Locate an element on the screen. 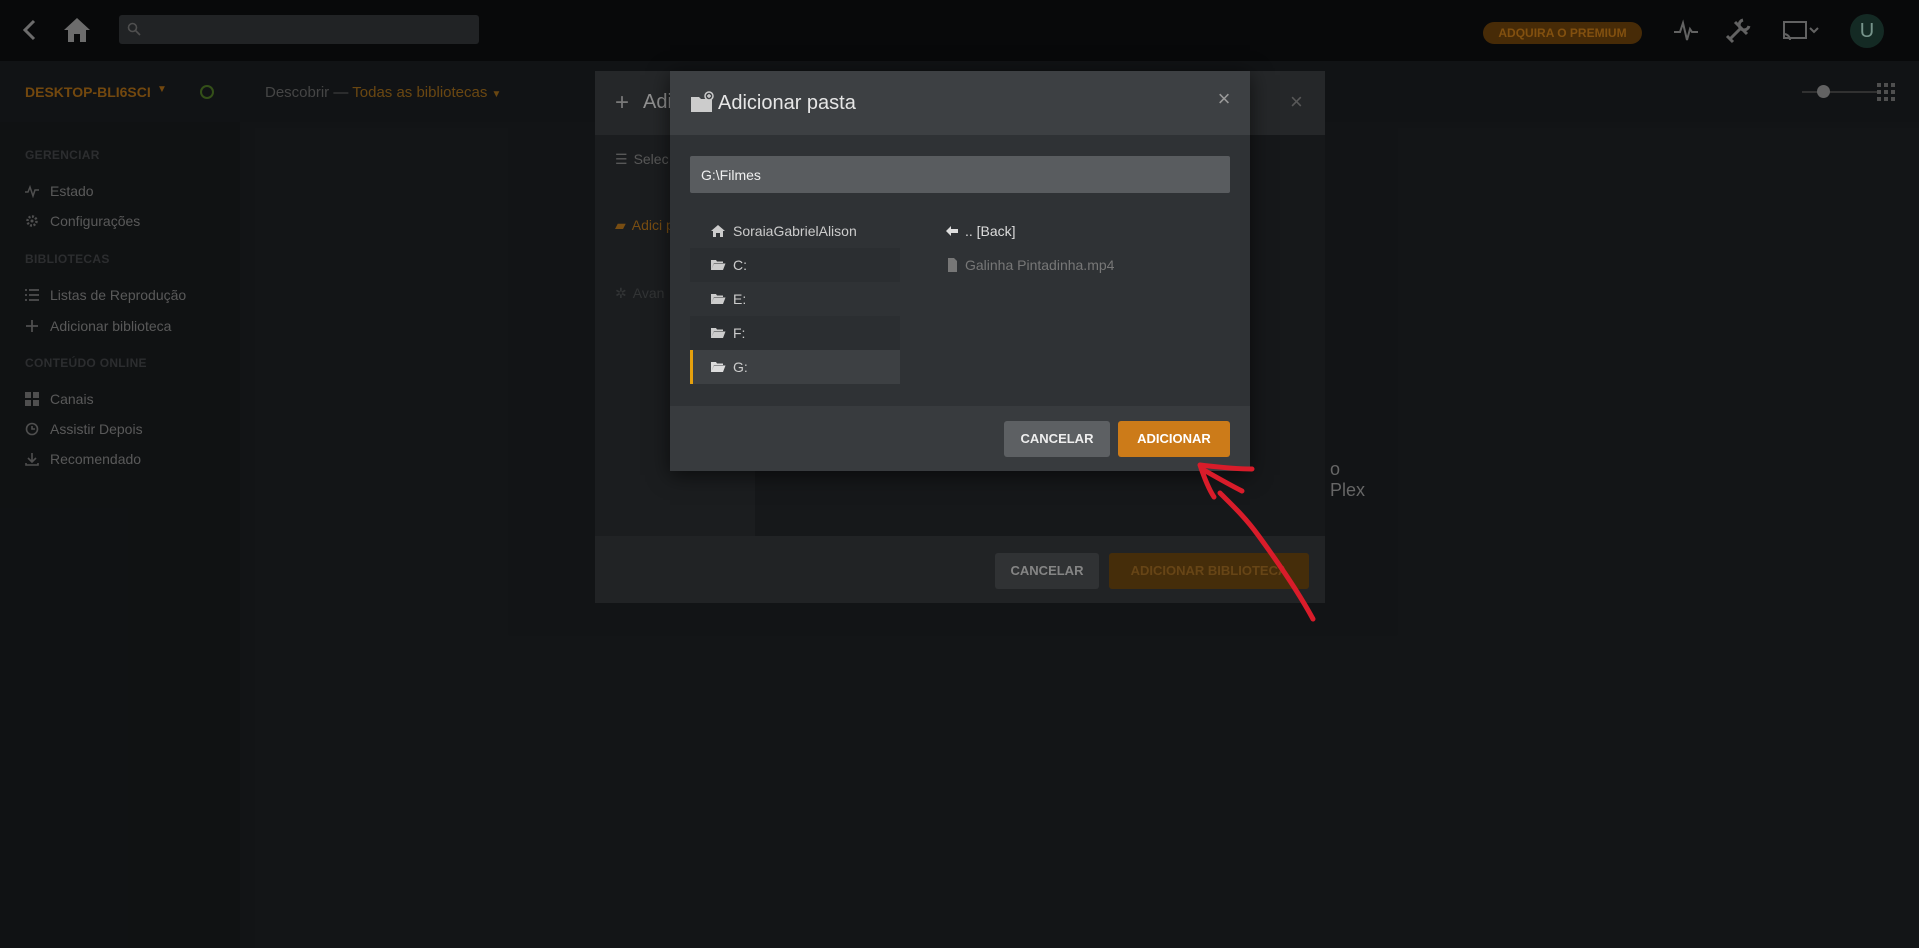 This screenshot has width=1919, height=948. arrow-left-icon is located at coordinates (952, 231).